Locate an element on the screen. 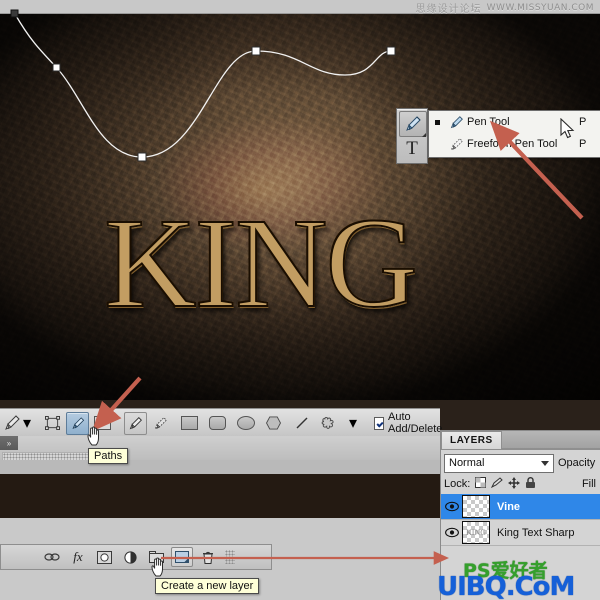  blend-mode-row: Normal Opacity is located at coordinates (520, 462).